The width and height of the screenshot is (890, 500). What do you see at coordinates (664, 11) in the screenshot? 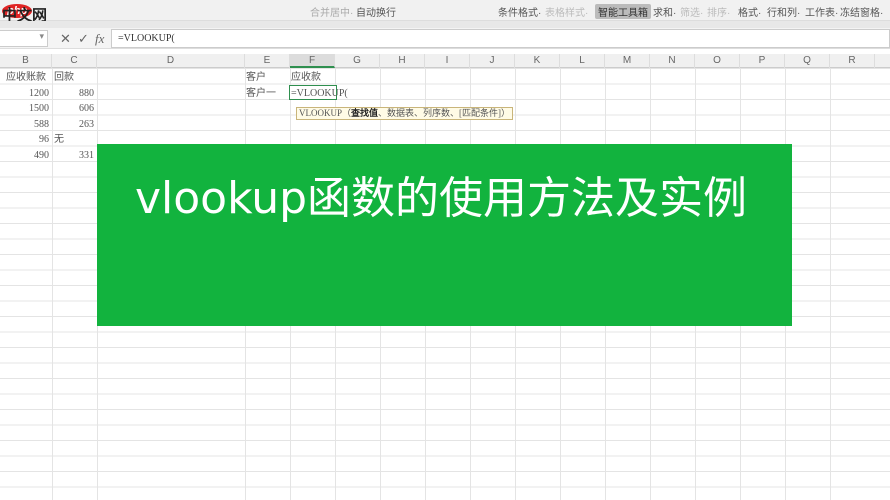
I see `sum-button: 求和·` at bounding box center [664, 11].